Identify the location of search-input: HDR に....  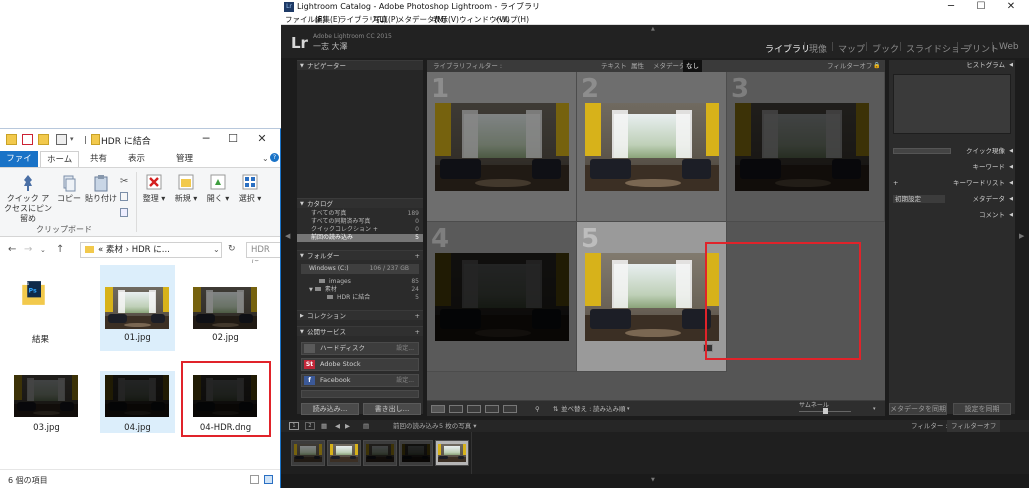
(263, 255).